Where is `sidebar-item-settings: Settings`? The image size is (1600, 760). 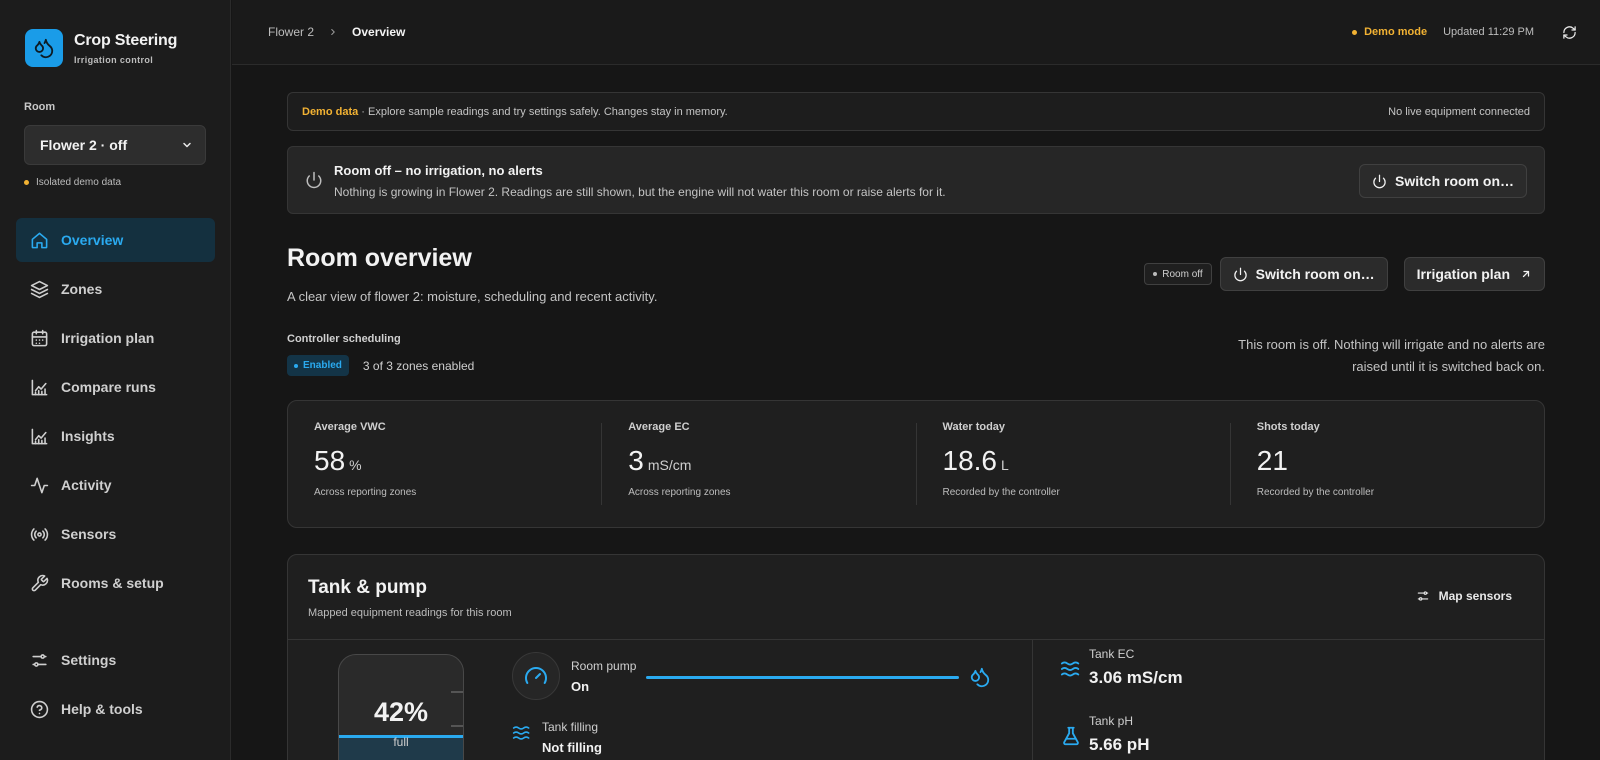 sidebar-item-settings: Settings is located at coordinates (115, 660).